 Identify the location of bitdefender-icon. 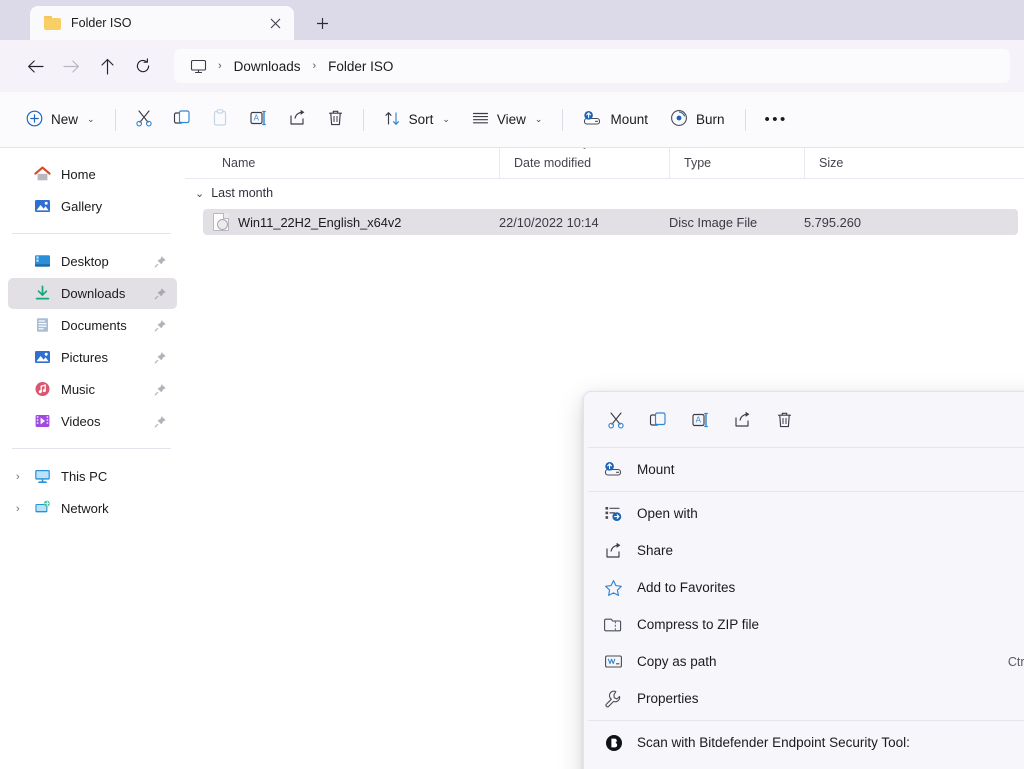
(613, 742).